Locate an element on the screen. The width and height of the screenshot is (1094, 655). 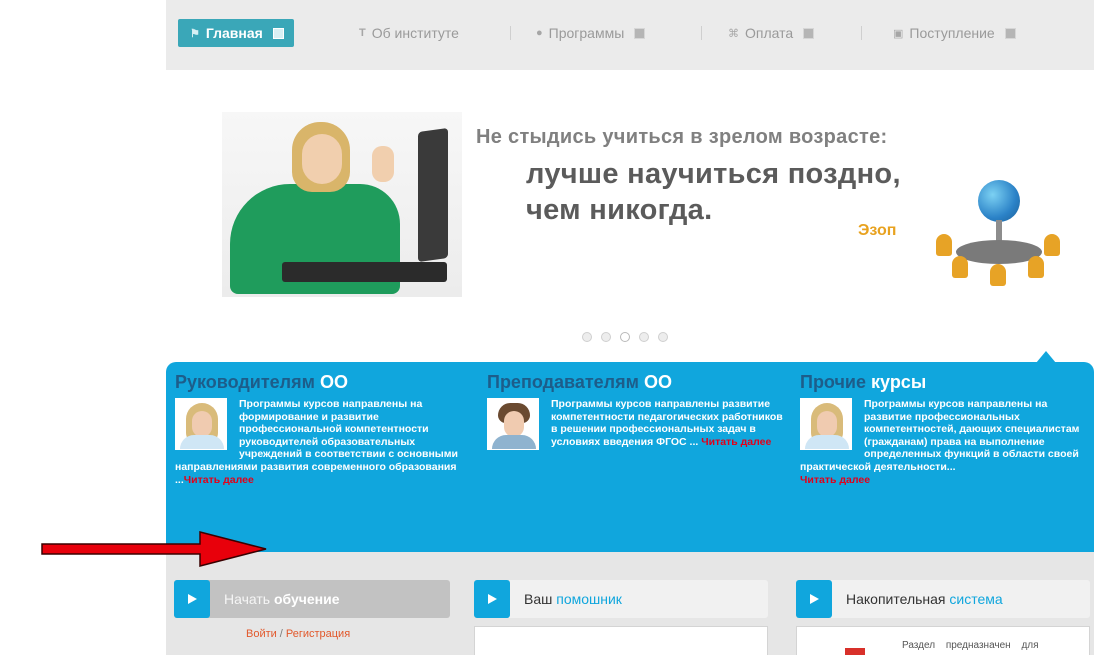
nav-item-label: Оплата is located at coordinates (769, 33).